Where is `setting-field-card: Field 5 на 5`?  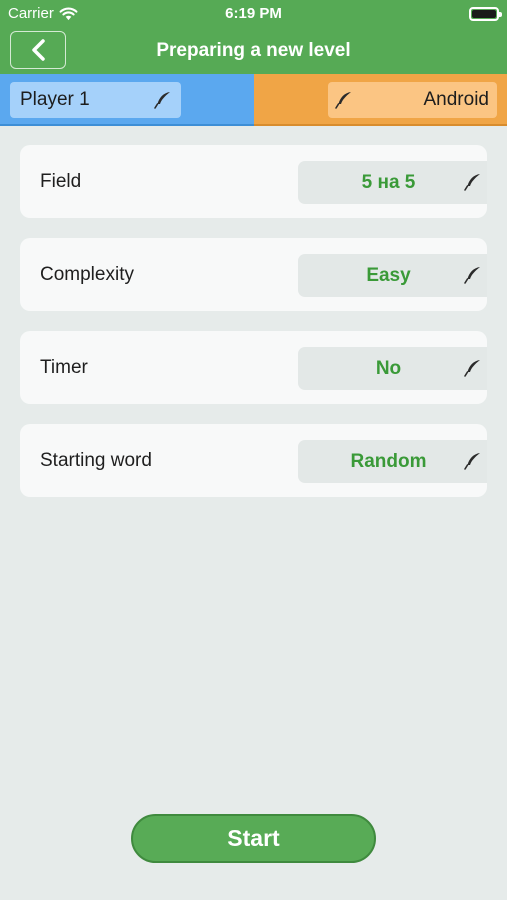 setting-field-card: Field 5 на 5 is located at coordinates (253, 181).